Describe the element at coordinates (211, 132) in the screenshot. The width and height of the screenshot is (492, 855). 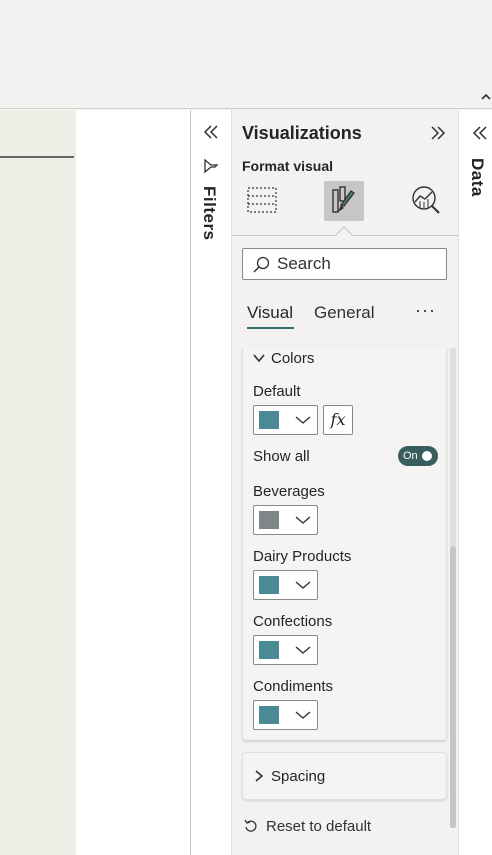
I see `expand-filters-icon` at that location.